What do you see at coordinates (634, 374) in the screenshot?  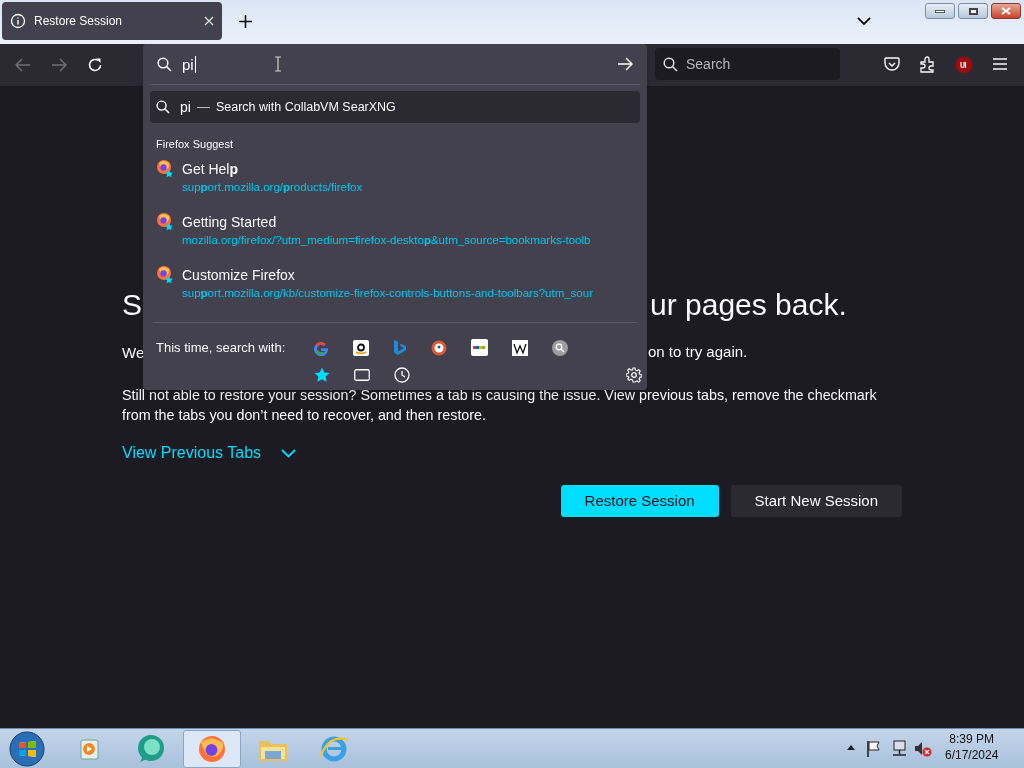 I see `settings-icon` at bounding box center [634, 374].